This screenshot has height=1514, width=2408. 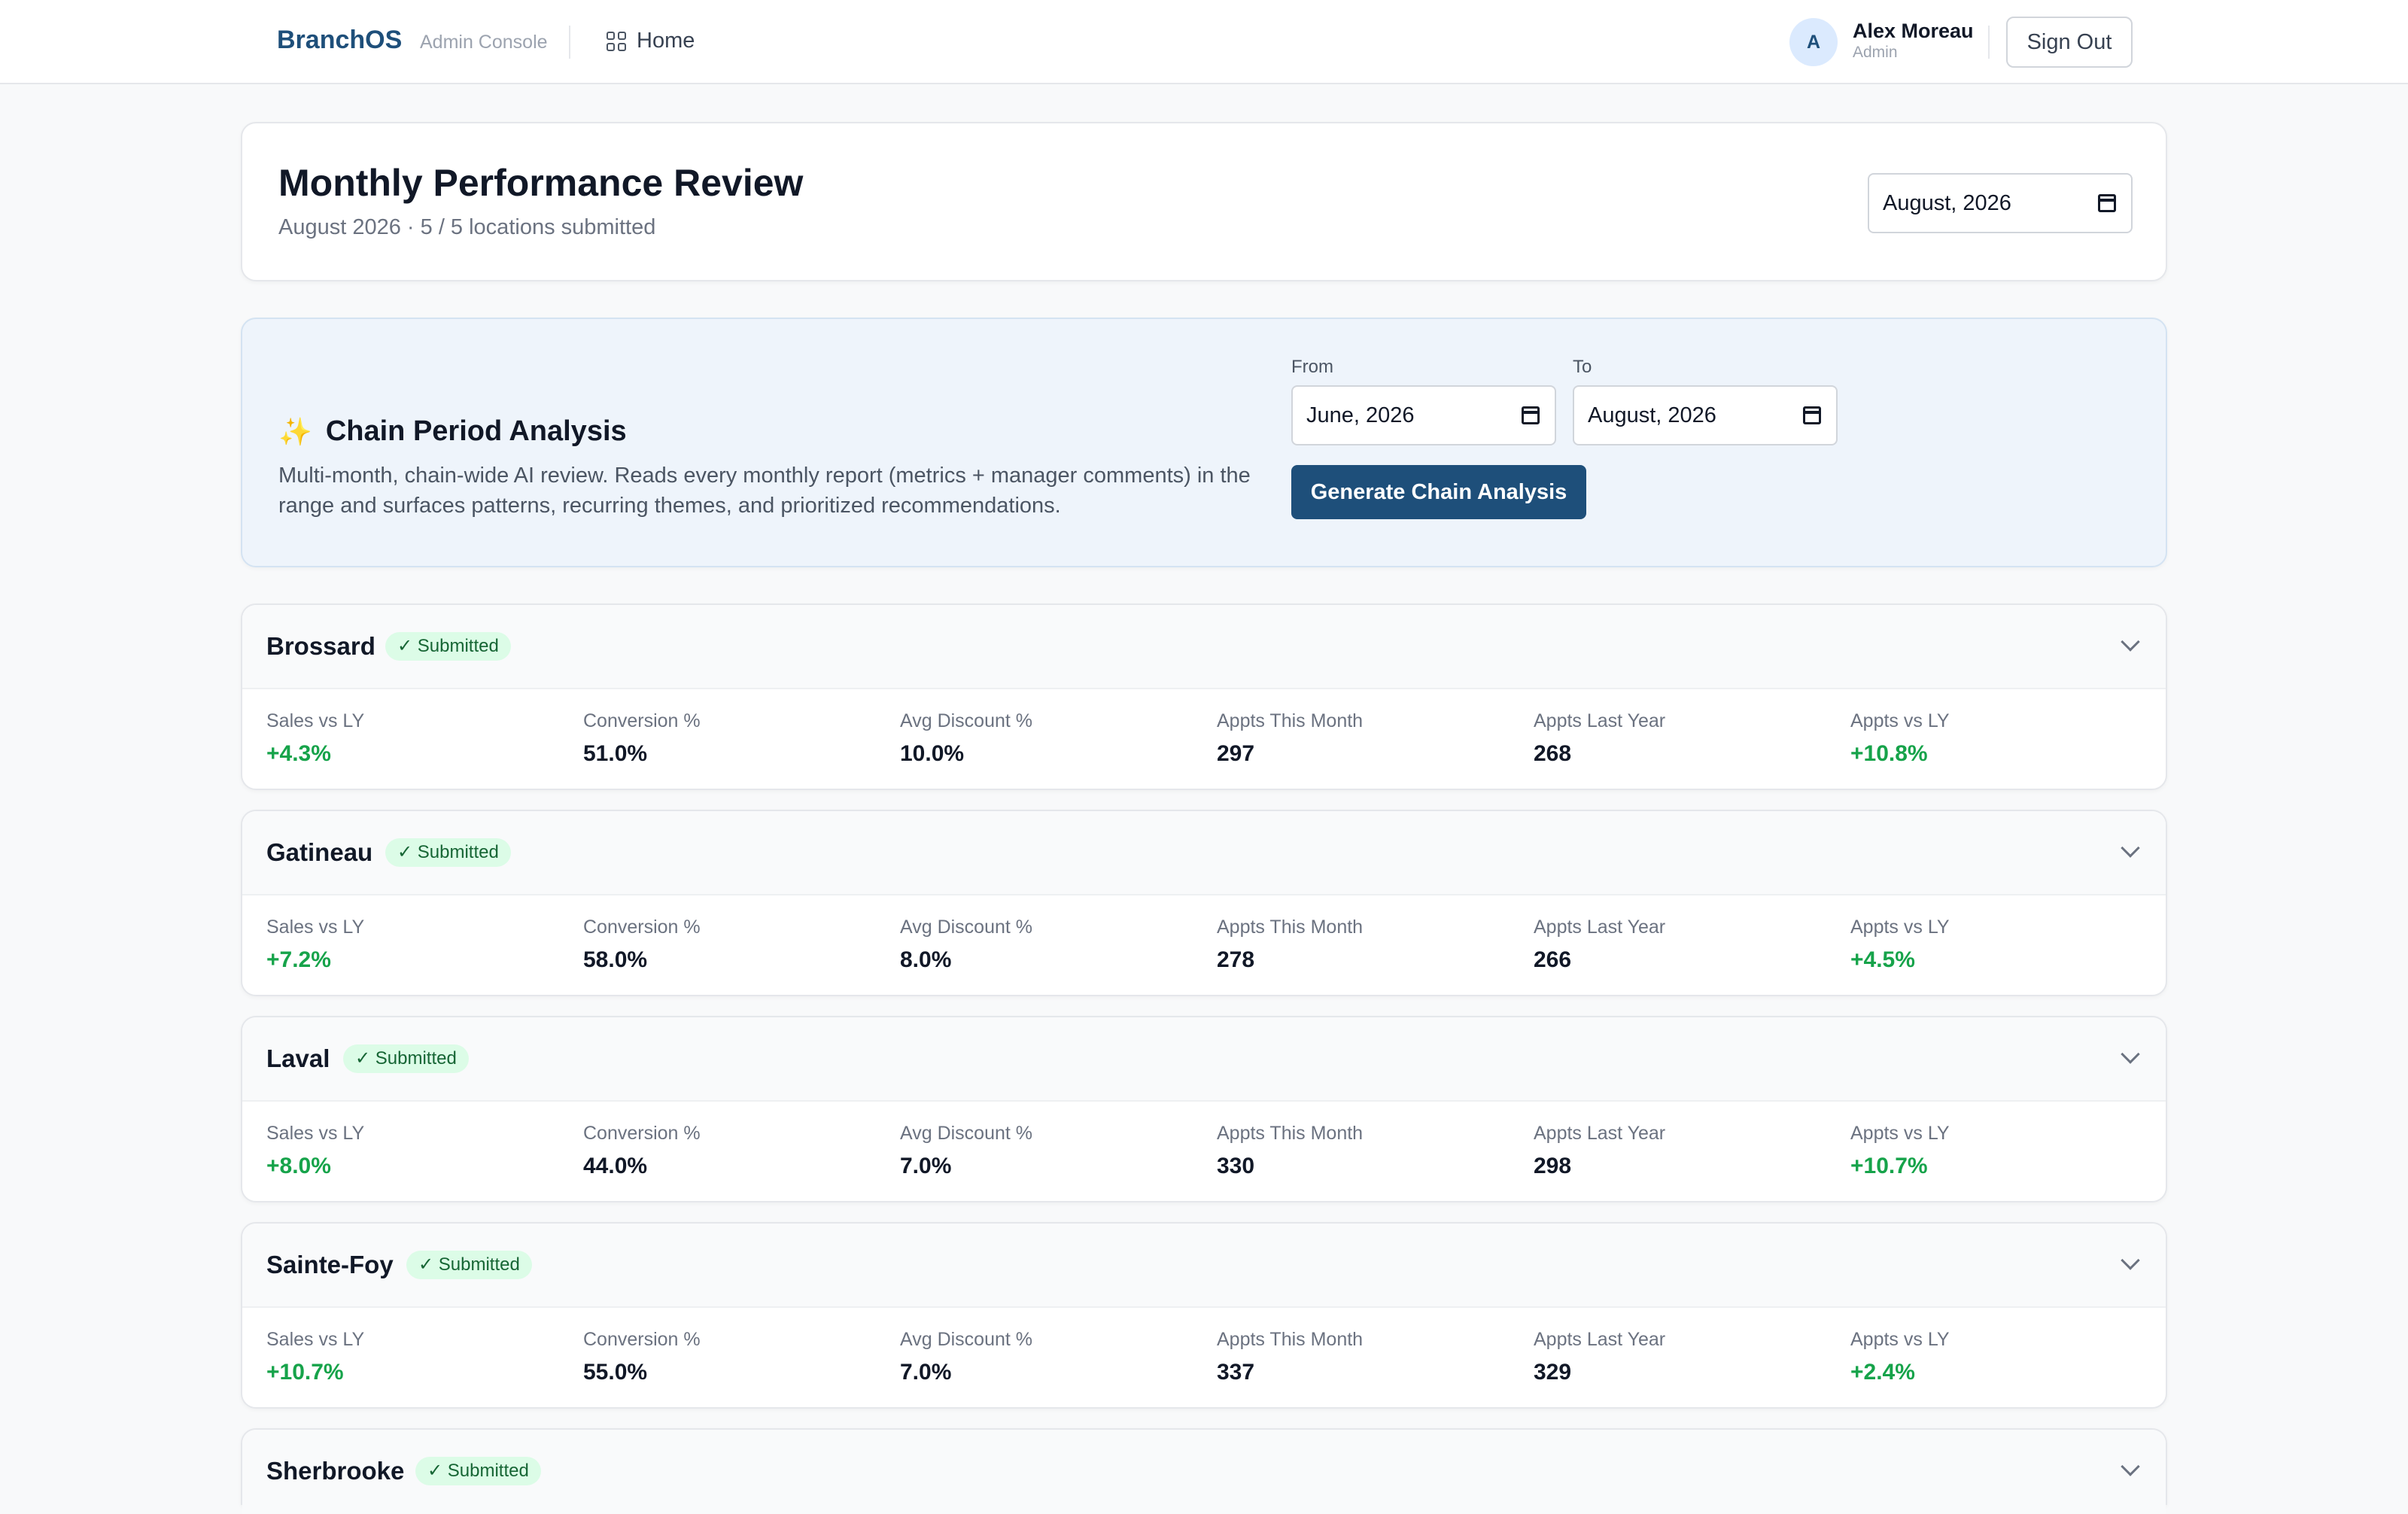 I want to click on month-picker: August, 2026, so click(x=2000, y=203).